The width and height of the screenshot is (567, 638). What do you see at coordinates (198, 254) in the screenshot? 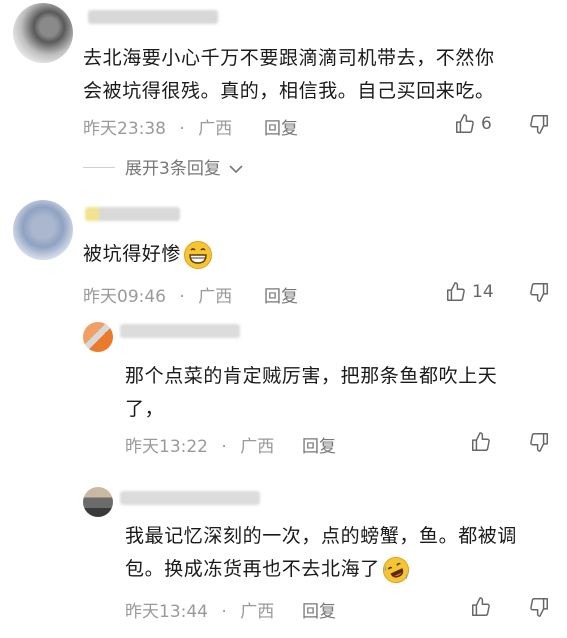
I see `grinning-emoji-icon` at bounding box center [198, 254].